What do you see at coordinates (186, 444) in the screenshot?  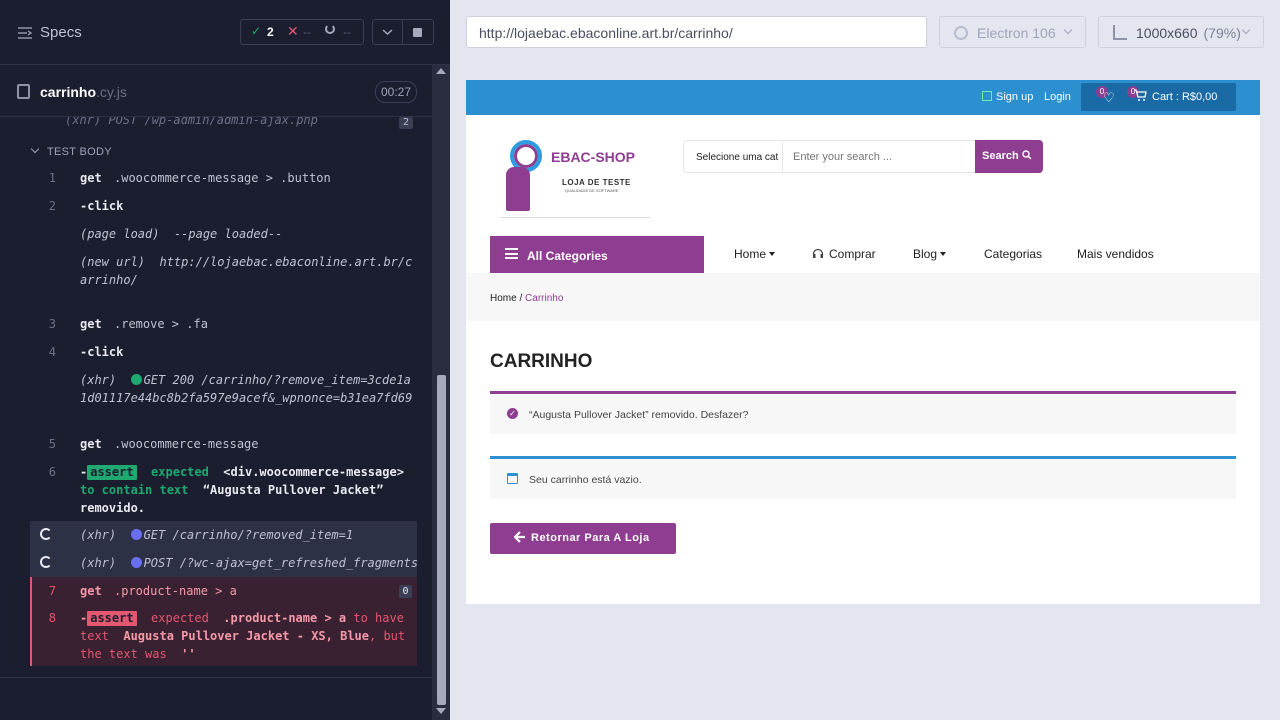 I see `command-message: .woocommerce-message` at bounding box center [186, 444].